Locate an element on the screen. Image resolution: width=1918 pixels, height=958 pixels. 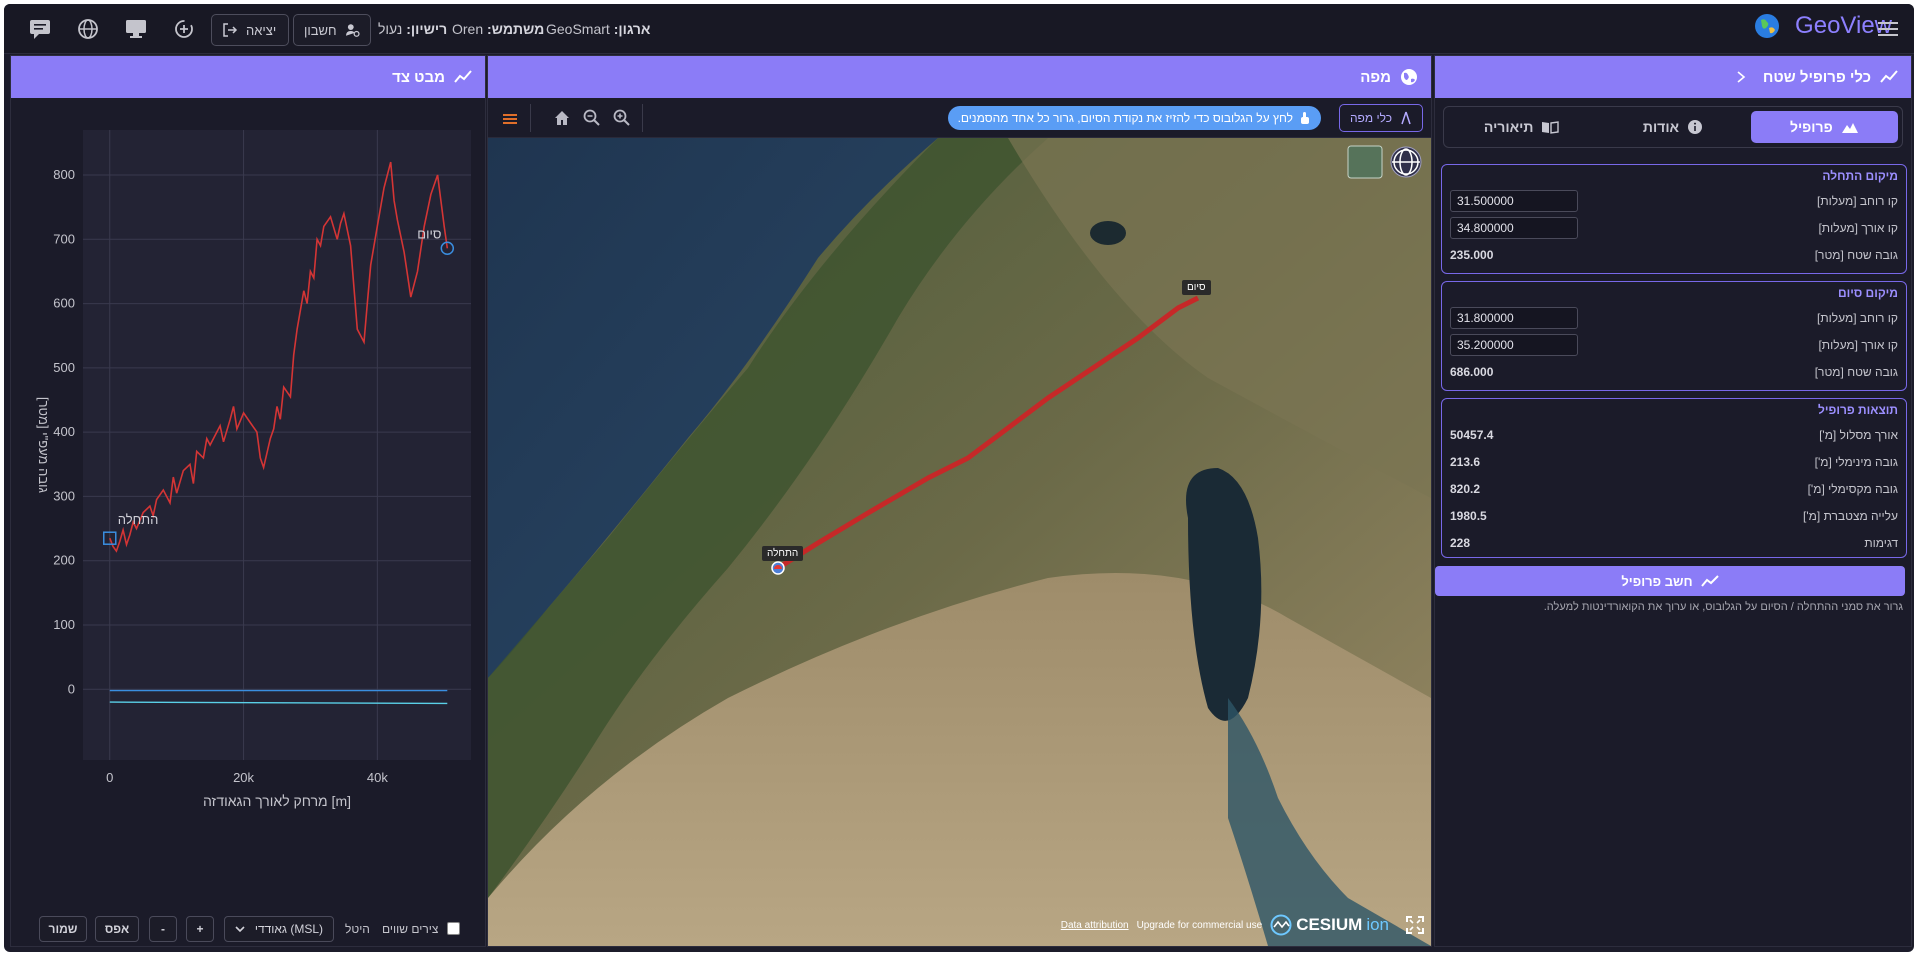
end-lat-input is located at coordinates (1514, 317).